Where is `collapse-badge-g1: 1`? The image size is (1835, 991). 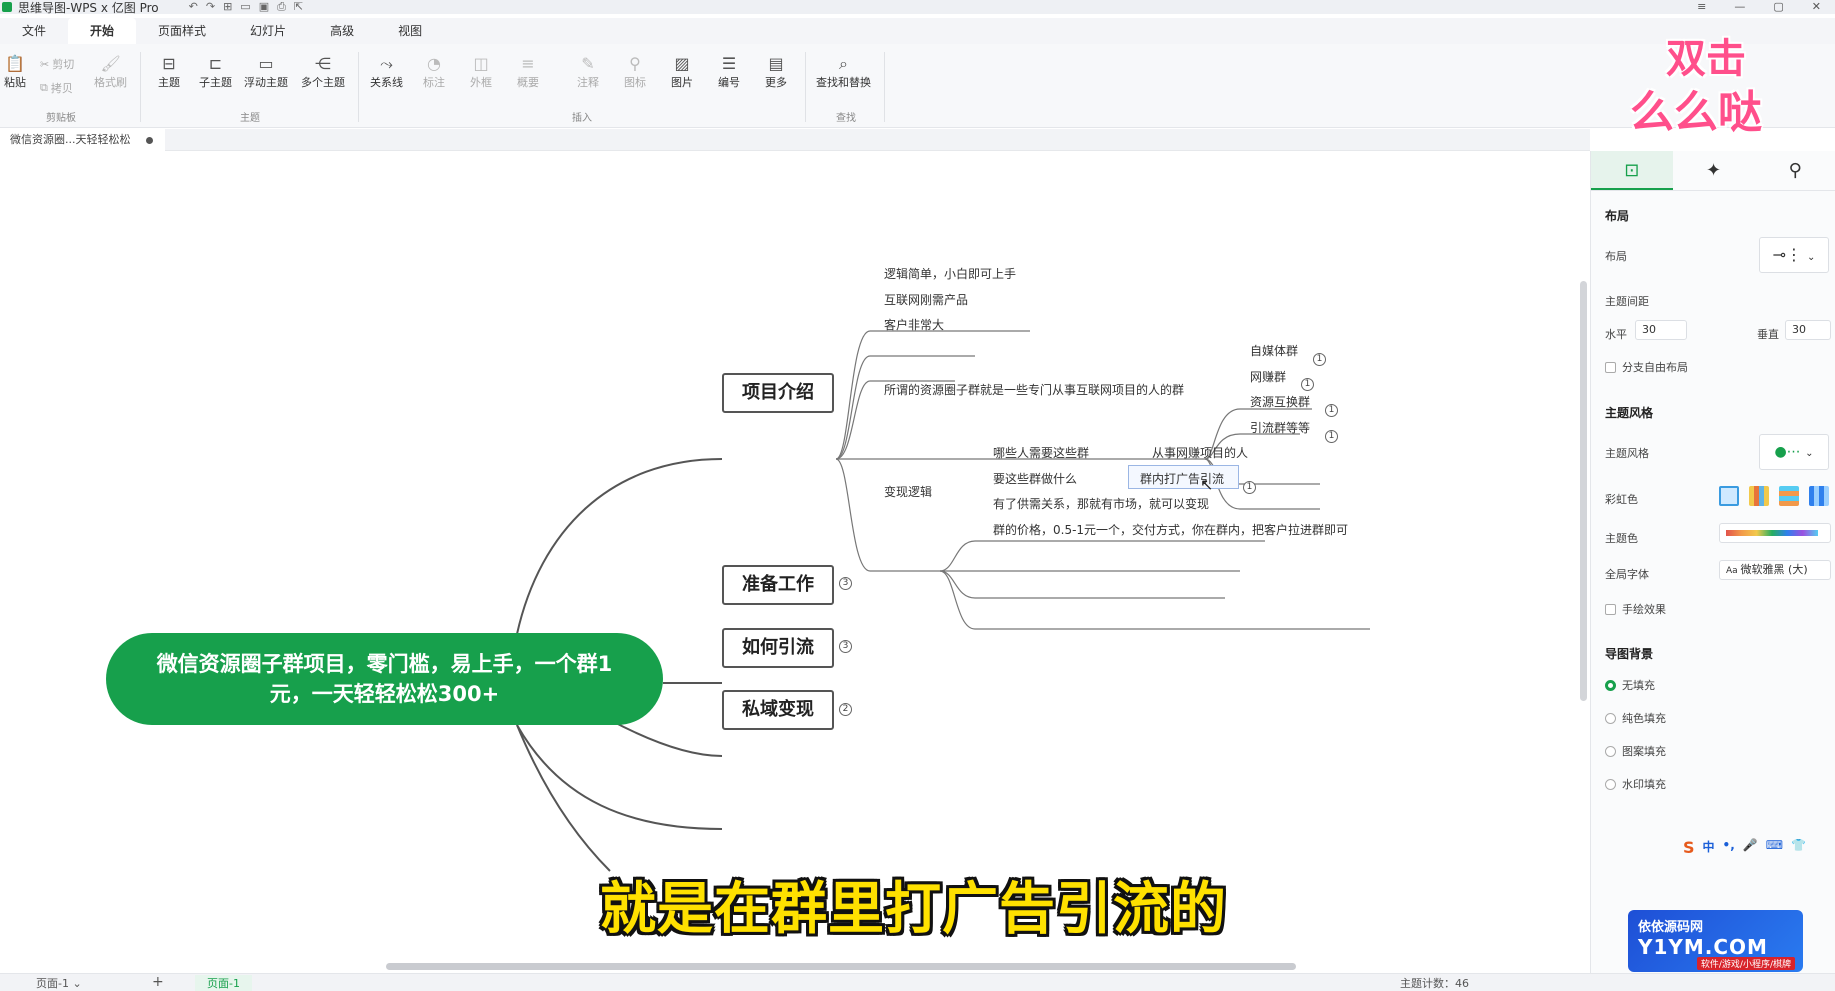 collapse-badge-g1: 1 is located at coordinates (1319, 359).